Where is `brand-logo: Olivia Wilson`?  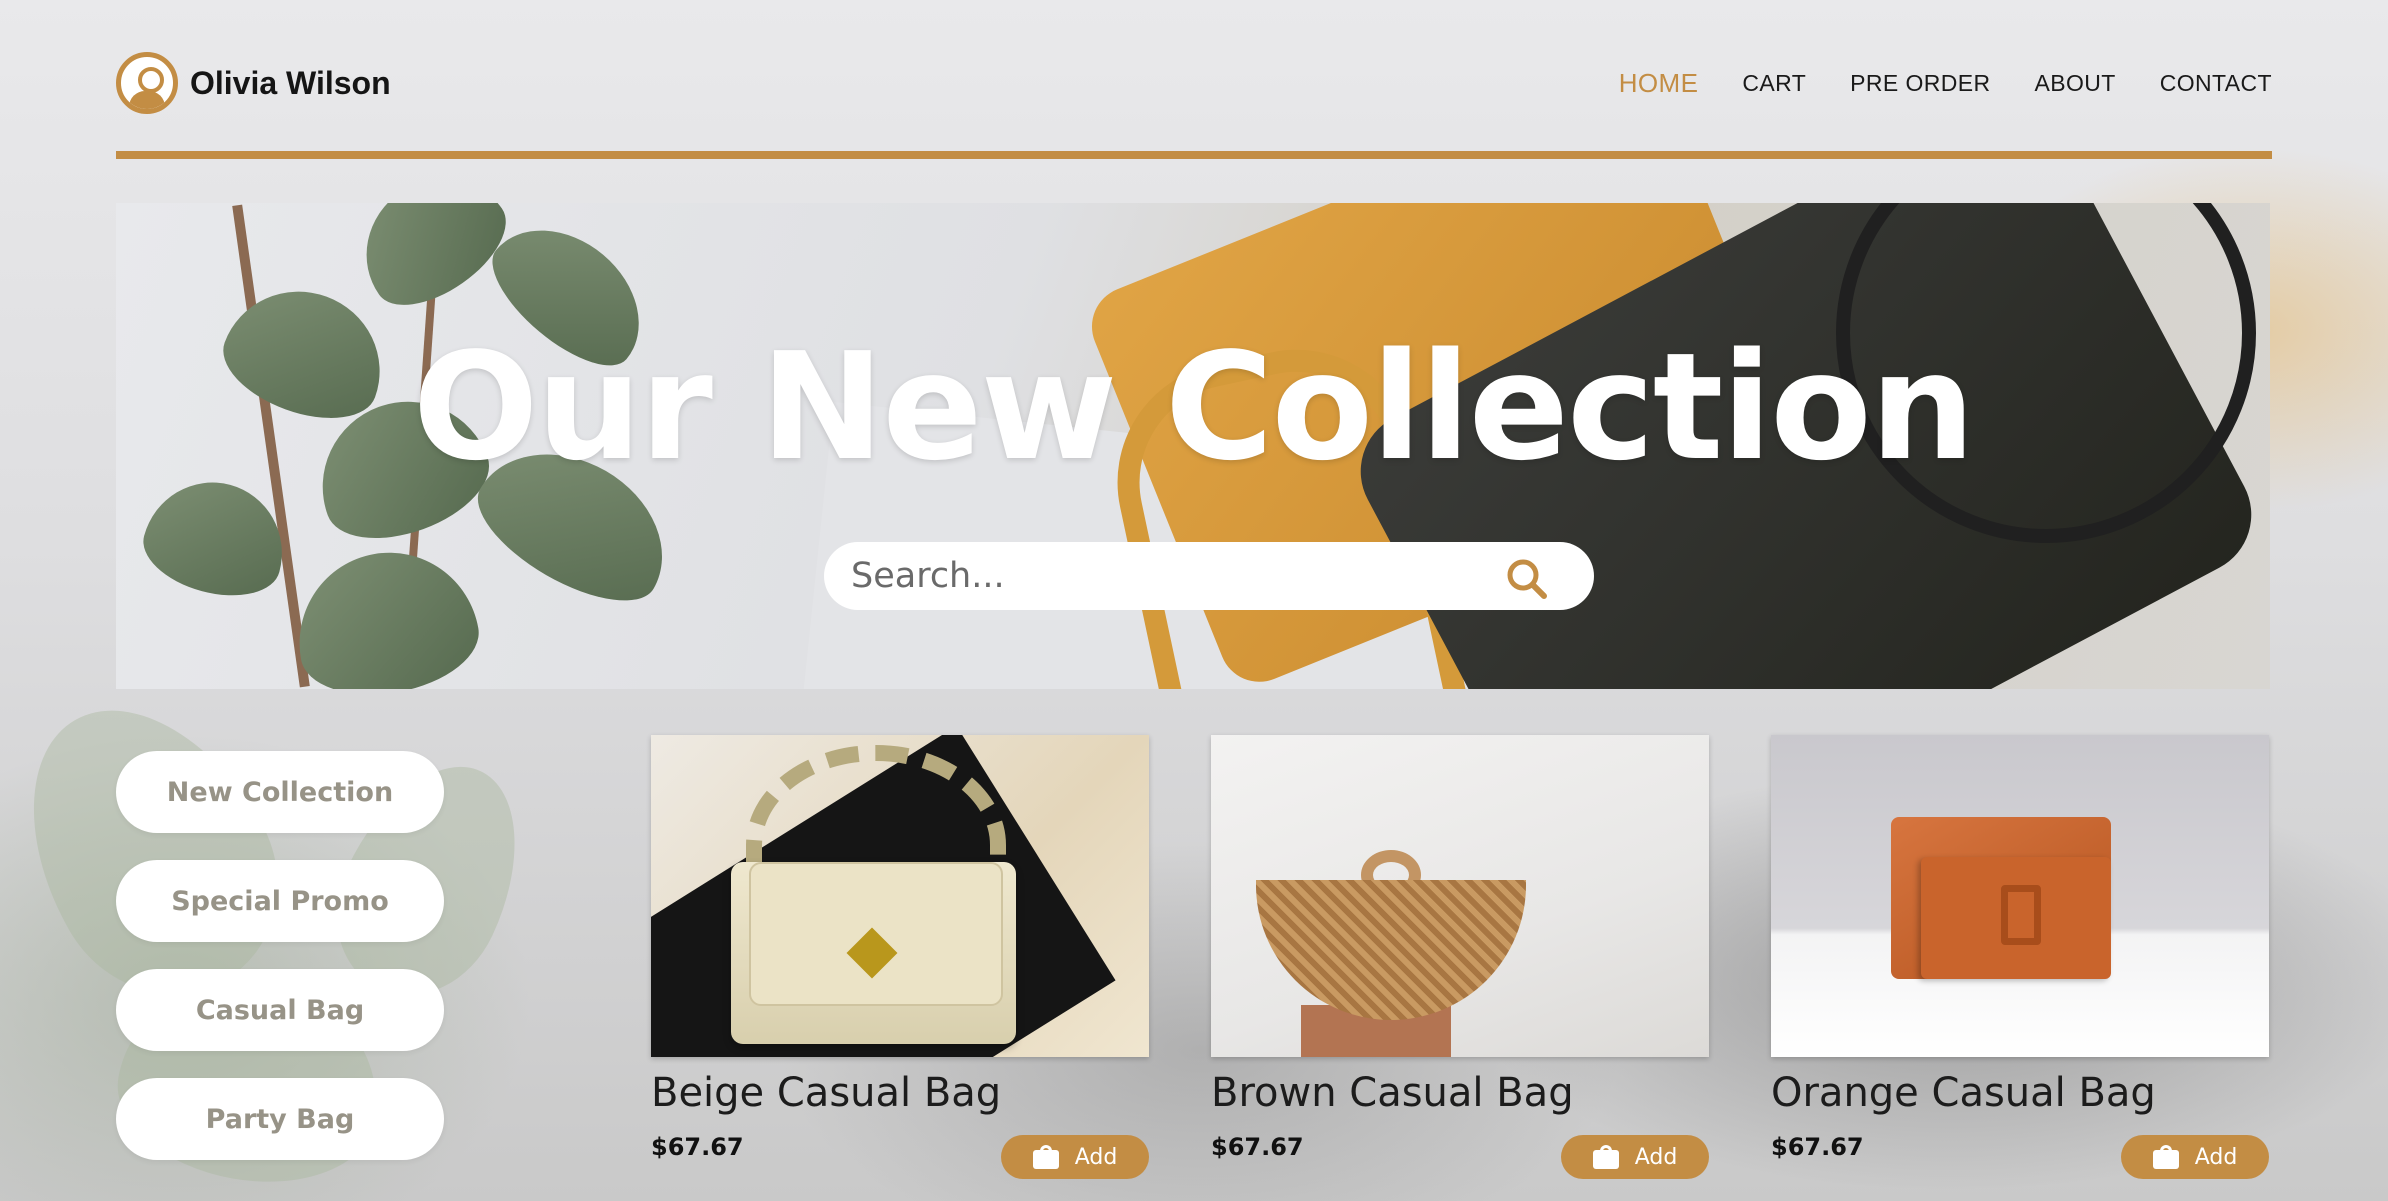
brand-logo: Olivia Wilson is located at coordinates (253, 83).